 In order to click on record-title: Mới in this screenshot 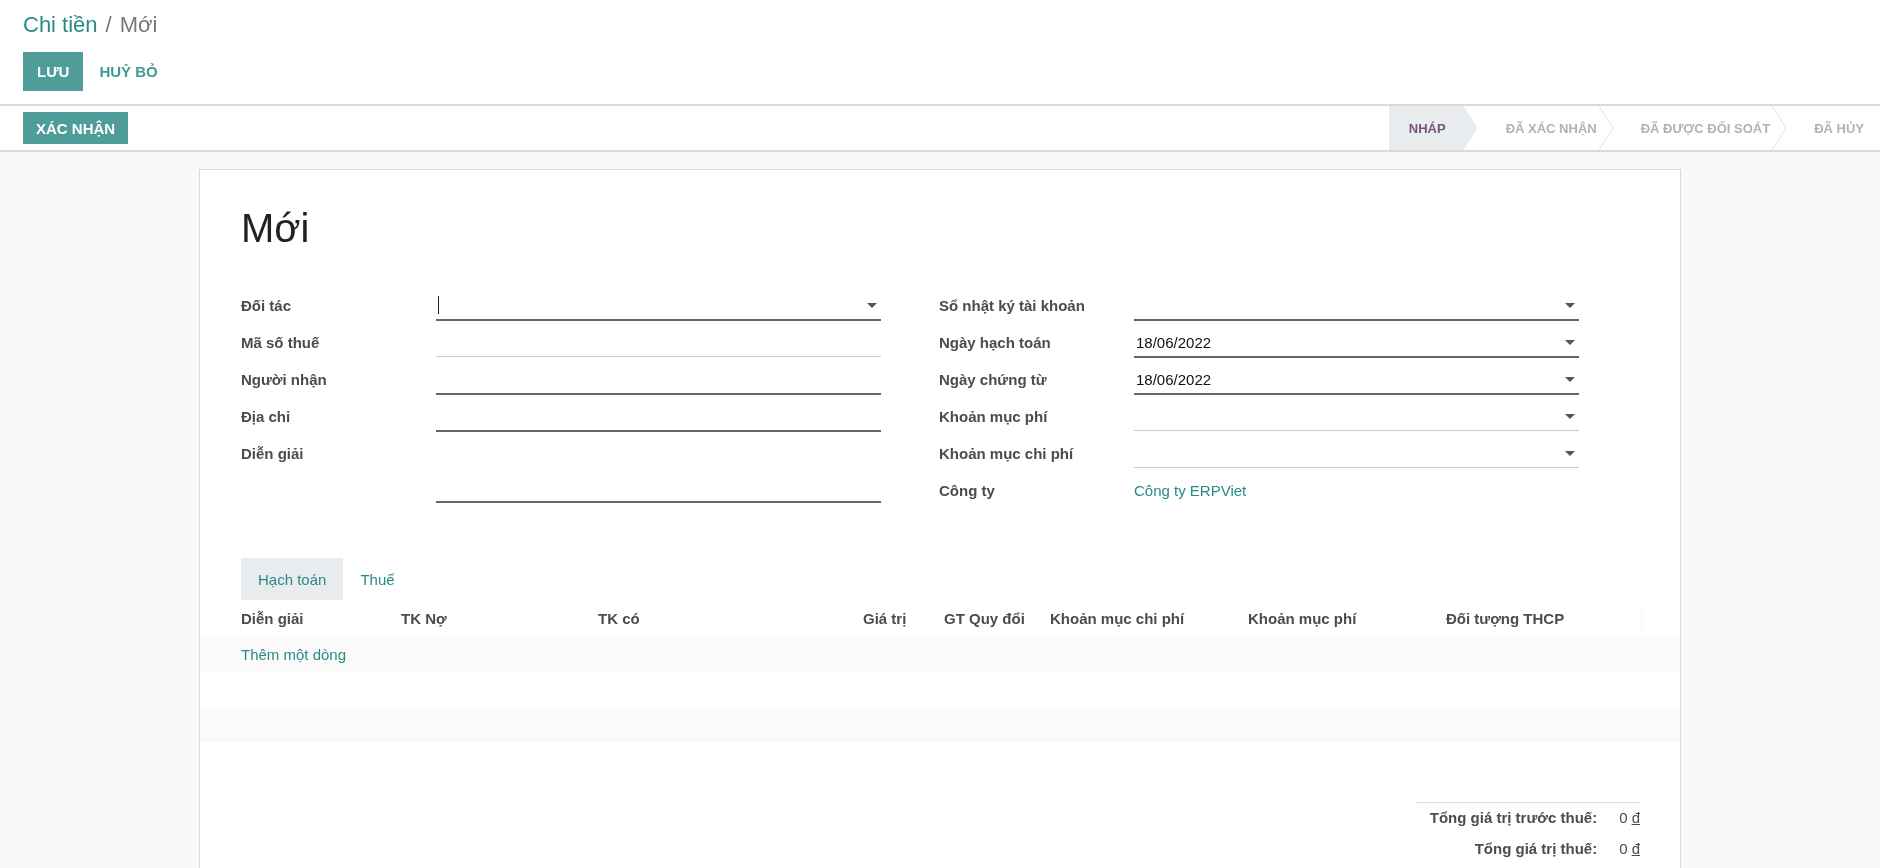, I will do `click(276, 228)`.